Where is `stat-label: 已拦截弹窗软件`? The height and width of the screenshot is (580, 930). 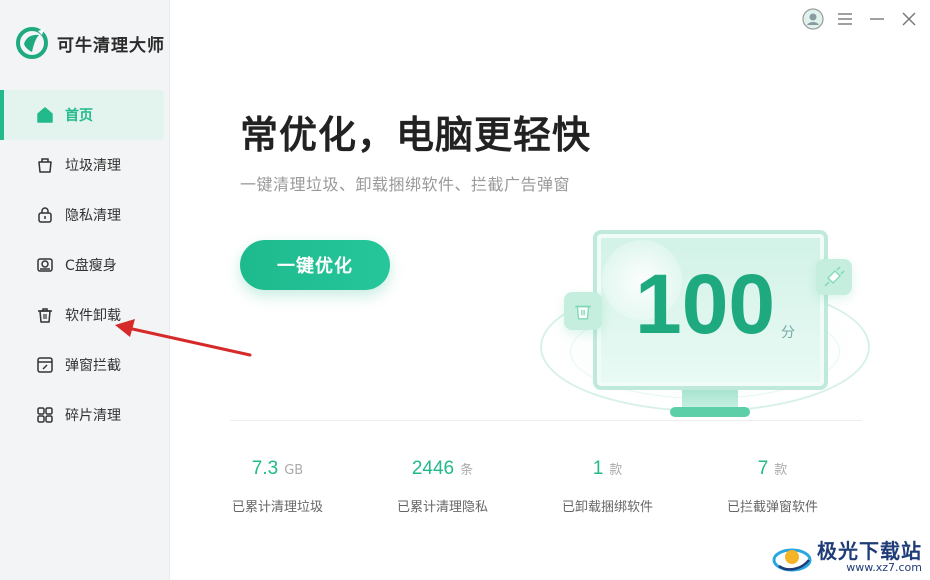 stat-label: 已拦截弹窗软件 is located at coordinates (772, 507).